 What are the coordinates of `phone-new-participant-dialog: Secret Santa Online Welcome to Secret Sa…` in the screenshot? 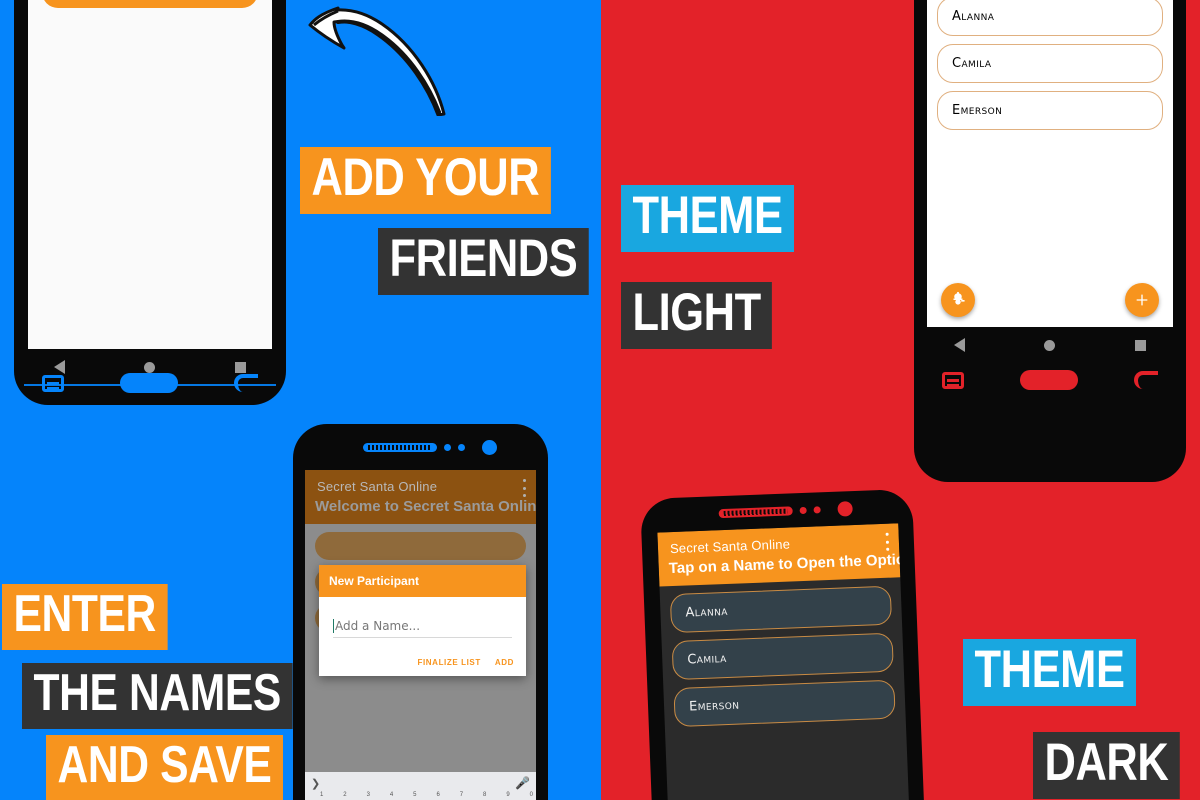 It's located at (420, 612).